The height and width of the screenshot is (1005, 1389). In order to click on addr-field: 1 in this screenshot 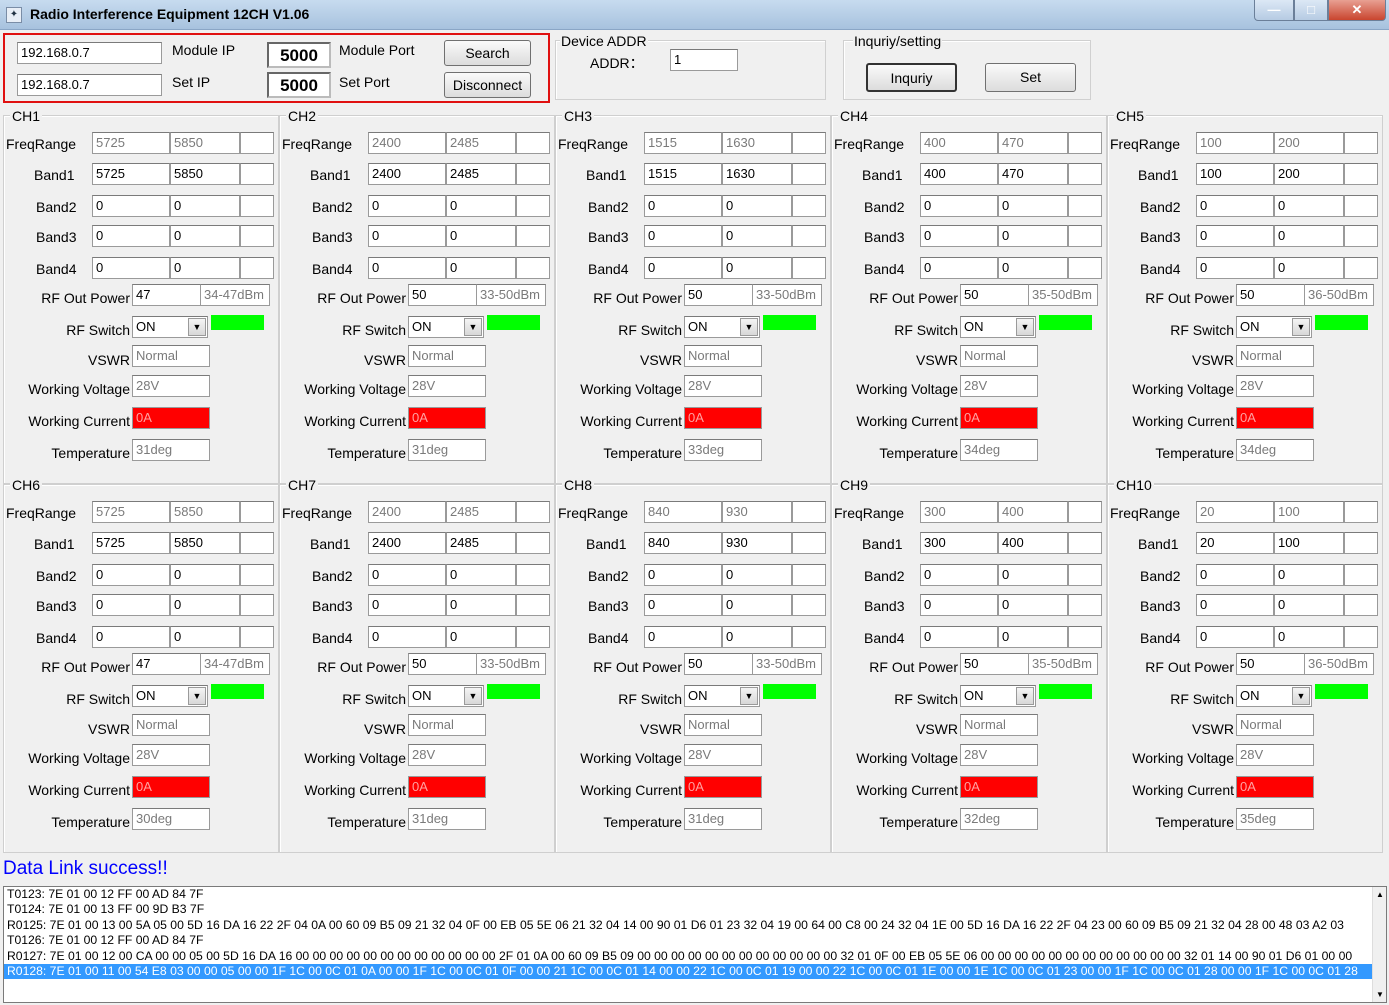, I will do `click(704, 60)`.